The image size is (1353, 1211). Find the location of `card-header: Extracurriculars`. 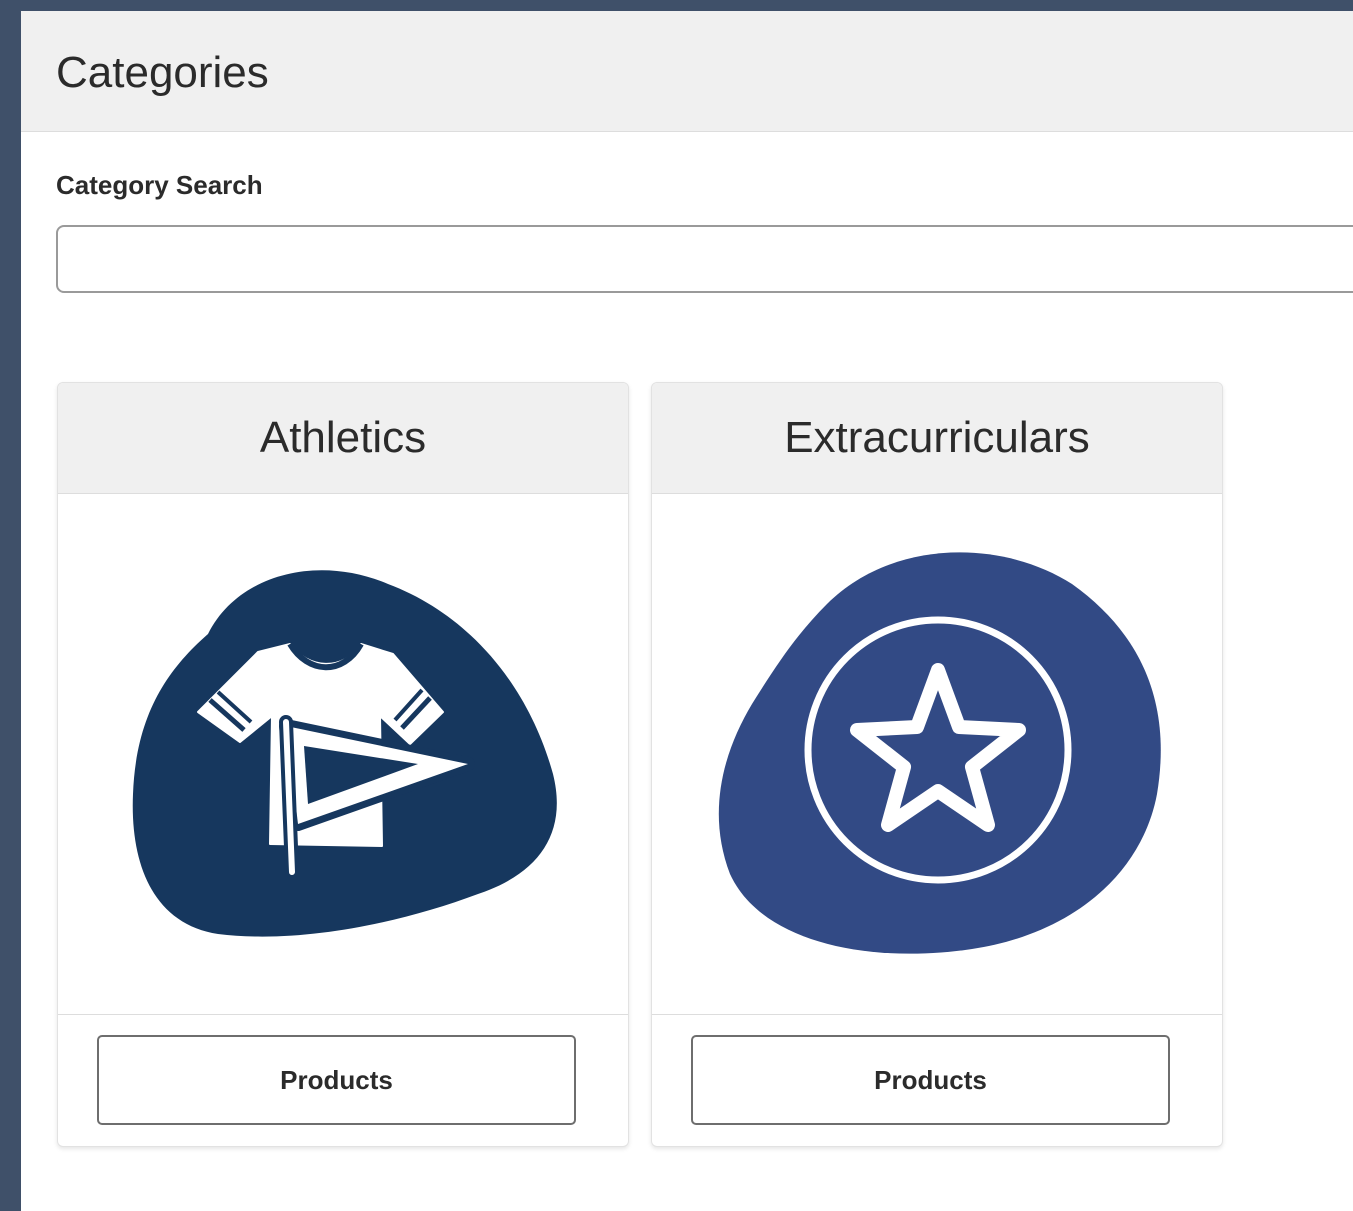

card-header: Extracurriculars is located at coordinates (937, 438).